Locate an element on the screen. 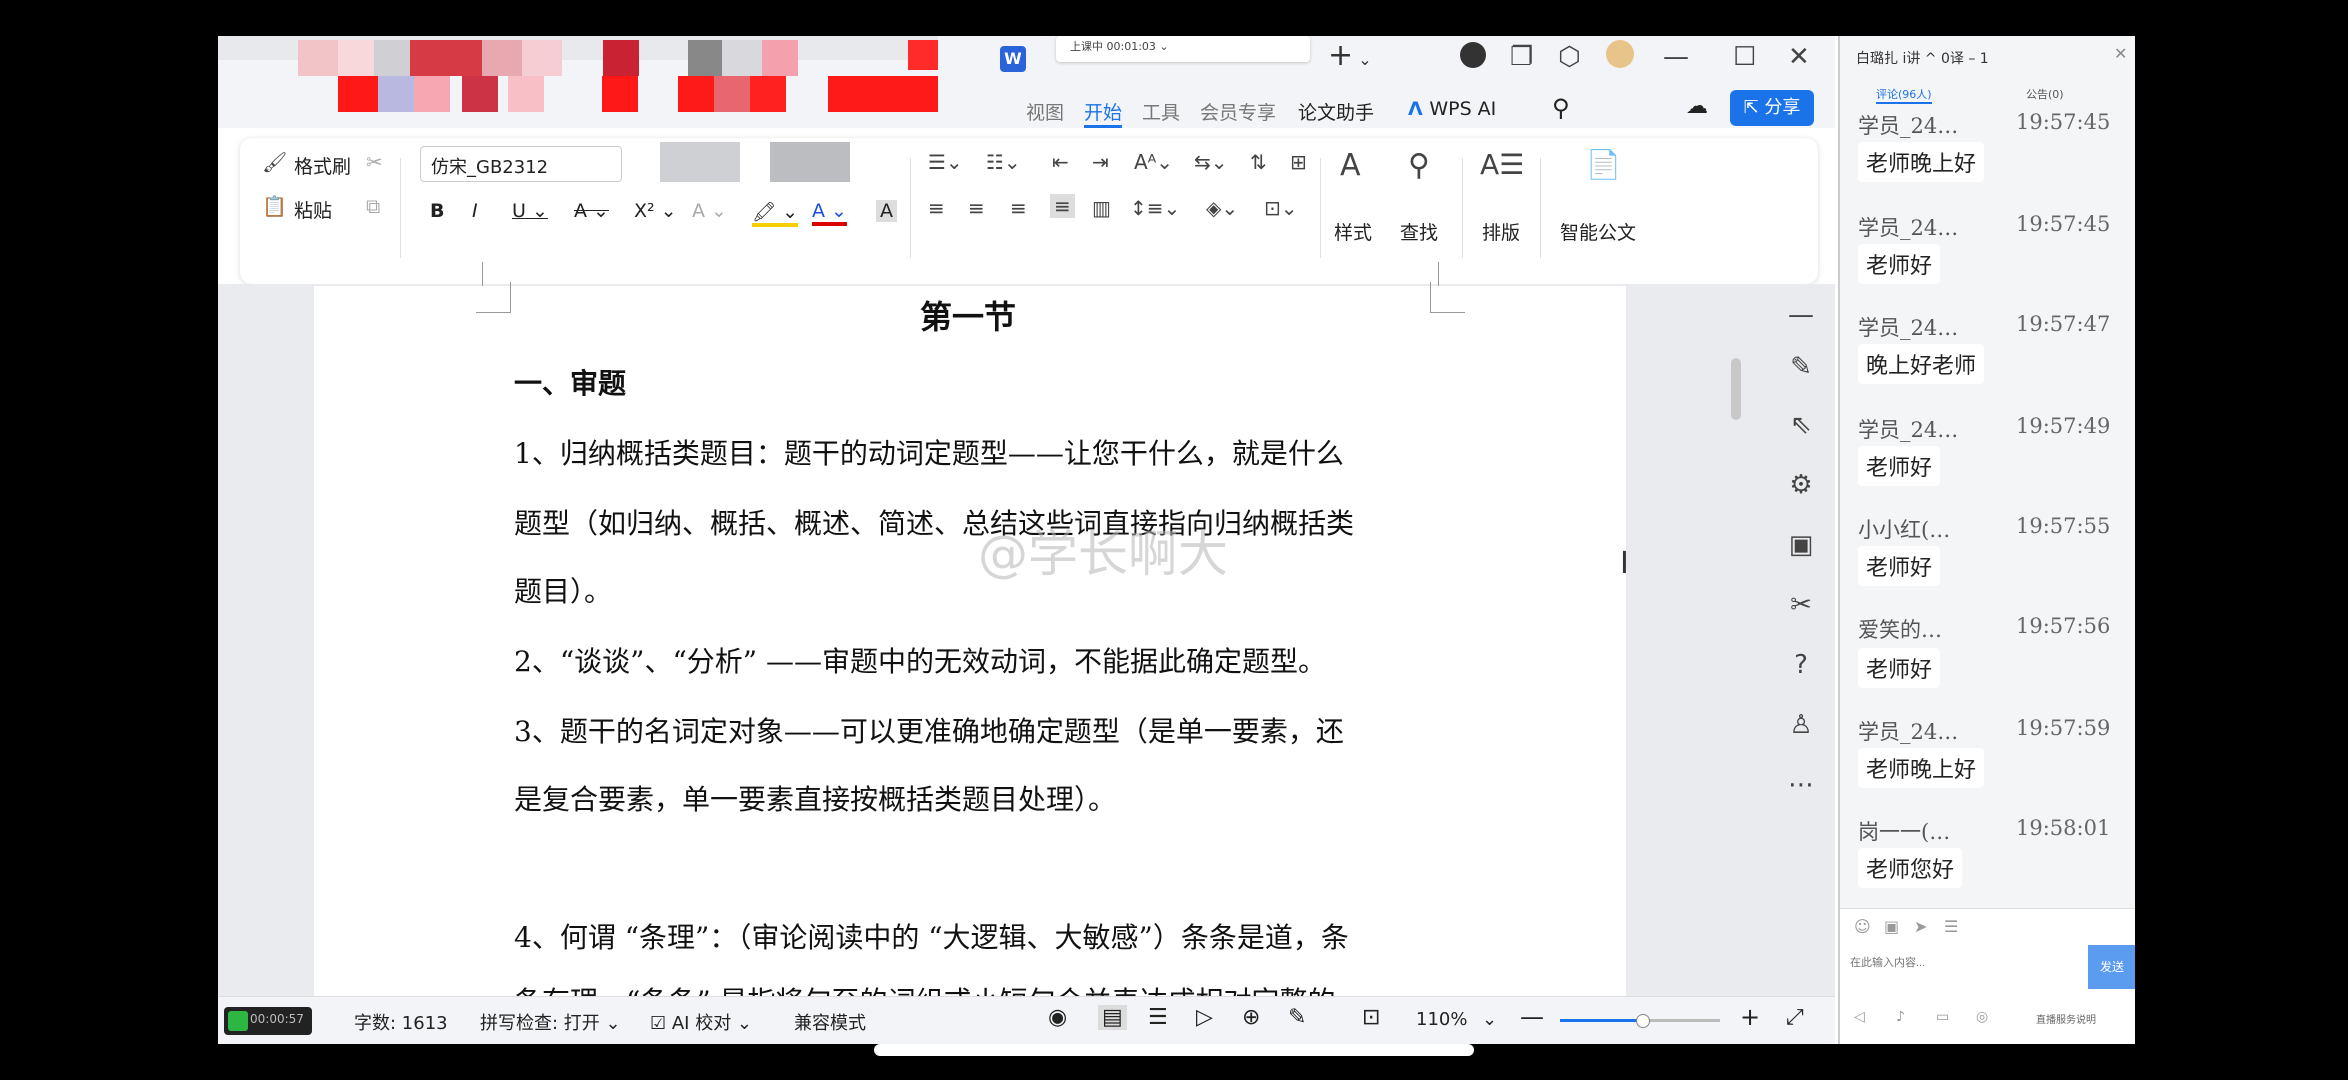 This screenshot has width=2348, height=1080. paste-icon: 📋 is located at coordinates (274, 206).